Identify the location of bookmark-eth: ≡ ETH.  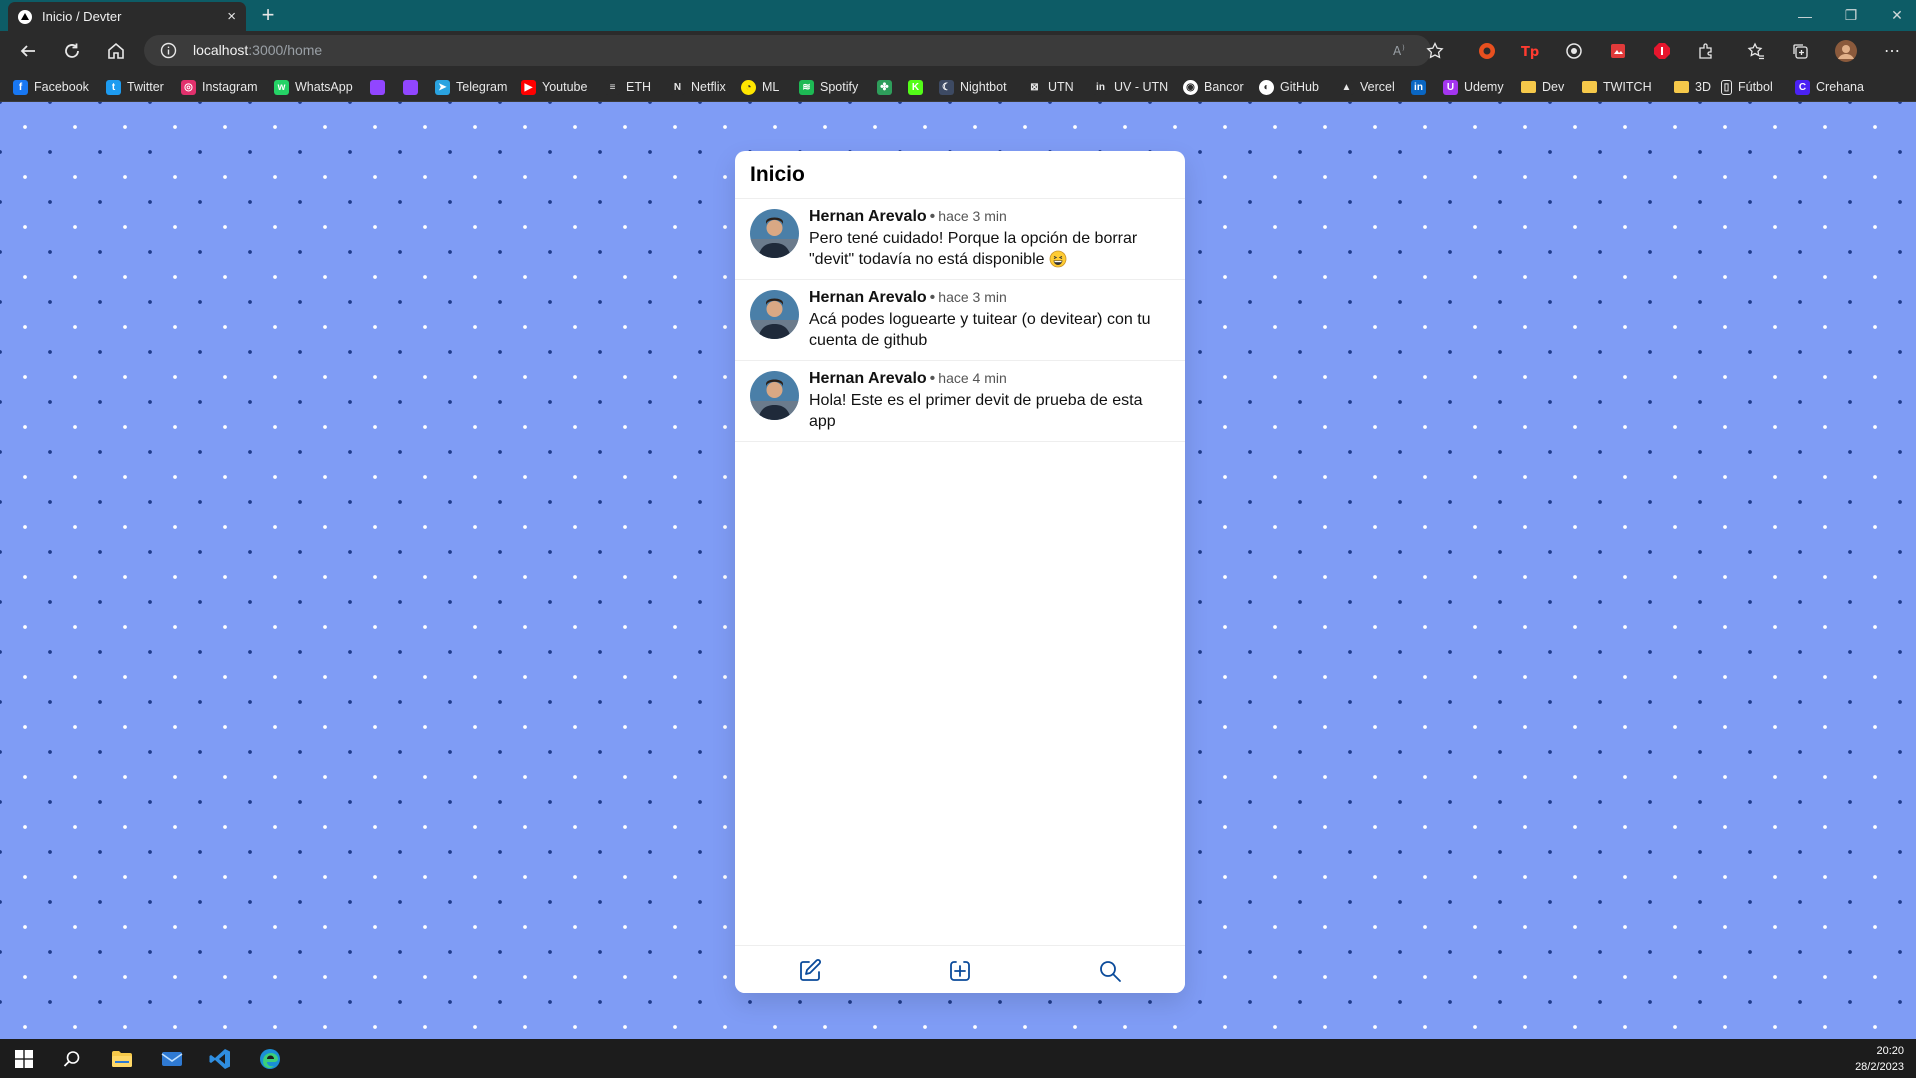
(628, 87).